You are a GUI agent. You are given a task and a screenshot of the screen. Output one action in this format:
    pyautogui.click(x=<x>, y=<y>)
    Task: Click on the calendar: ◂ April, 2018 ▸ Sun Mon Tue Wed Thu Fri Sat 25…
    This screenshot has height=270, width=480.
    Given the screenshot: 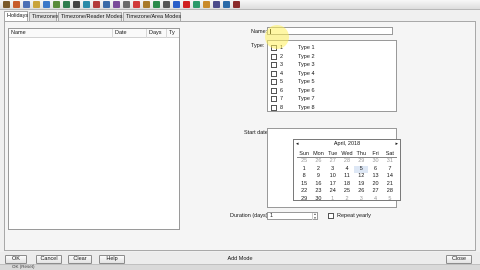 What is the action you would take?
    pyautogui.click(x=347, y=171)
    